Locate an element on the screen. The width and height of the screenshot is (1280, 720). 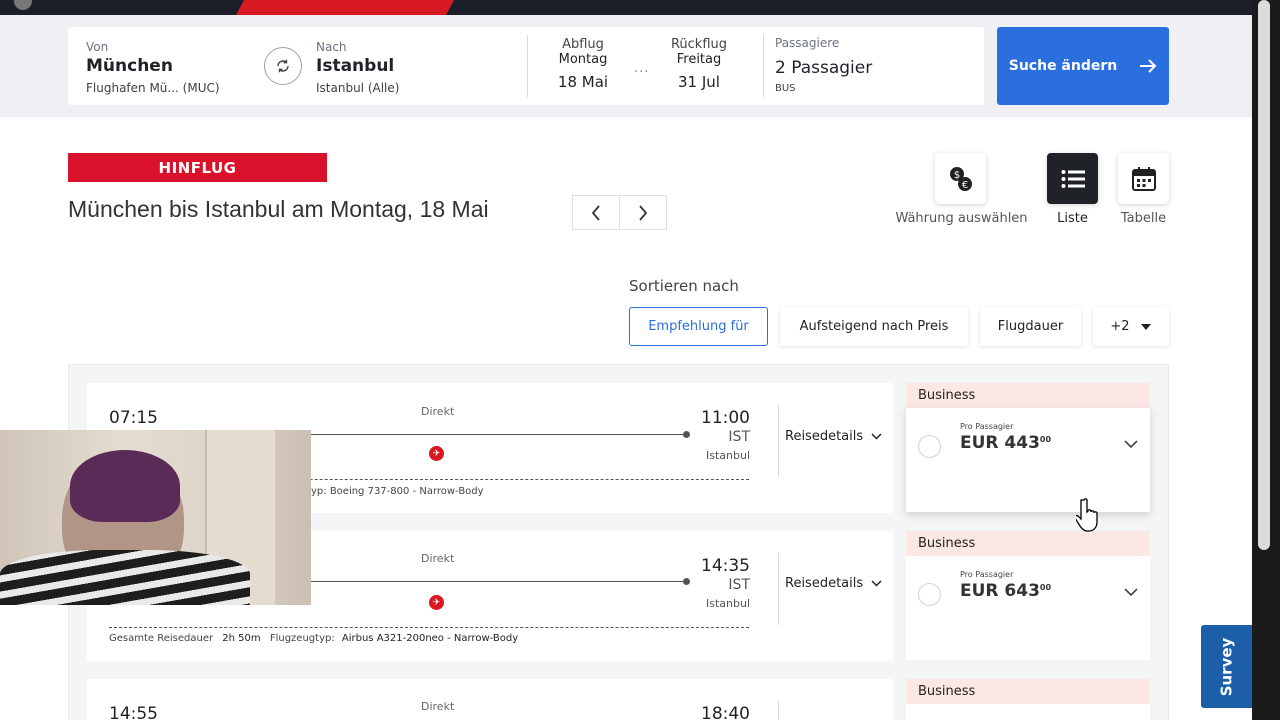
webcam-person-hair is located at coordinates (125, 486).